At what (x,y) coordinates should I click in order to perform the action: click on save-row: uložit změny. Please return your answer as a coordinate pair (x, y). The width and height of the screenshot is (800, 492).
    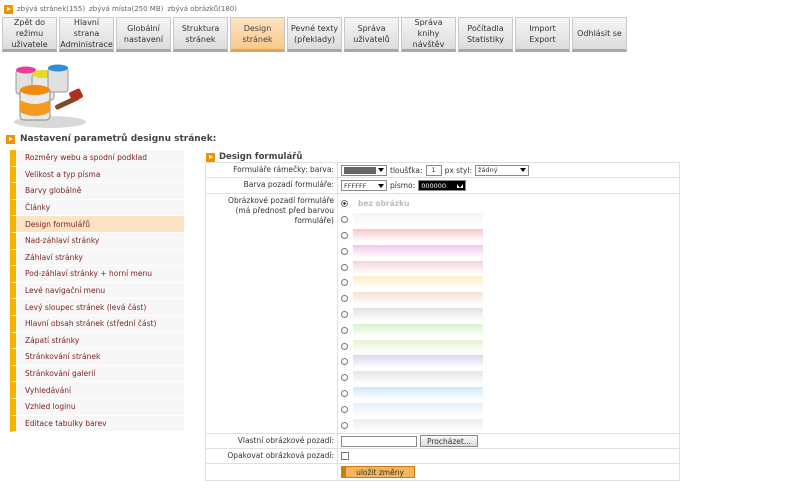
    Looking at the image, I should click on (442, 472).